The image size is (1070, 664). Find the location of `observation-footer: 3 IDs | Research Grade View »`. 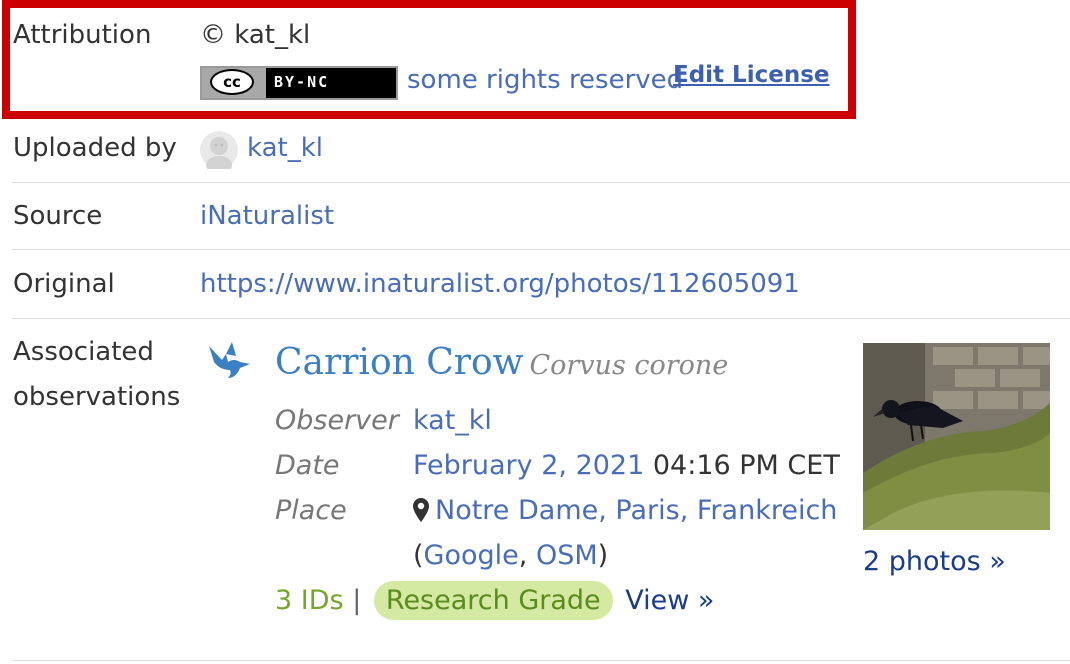

observation-footer: 3 IDs | Research Grade View » is located at coordinates (494, 600).